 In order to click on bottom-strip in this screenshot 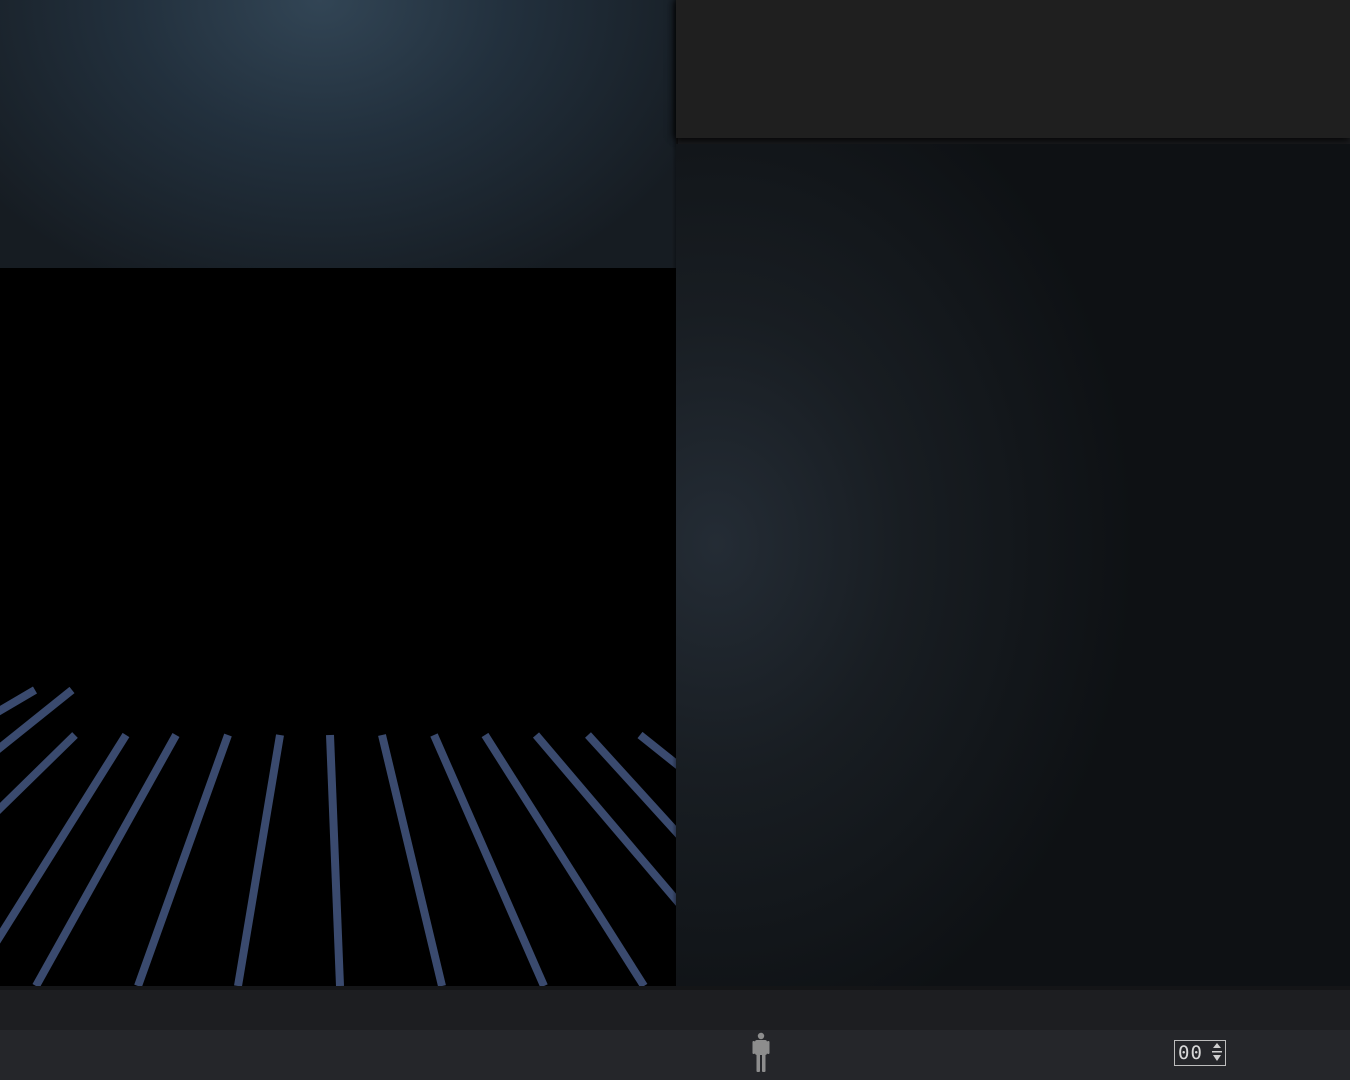, I will do `click(675, 1010)`.